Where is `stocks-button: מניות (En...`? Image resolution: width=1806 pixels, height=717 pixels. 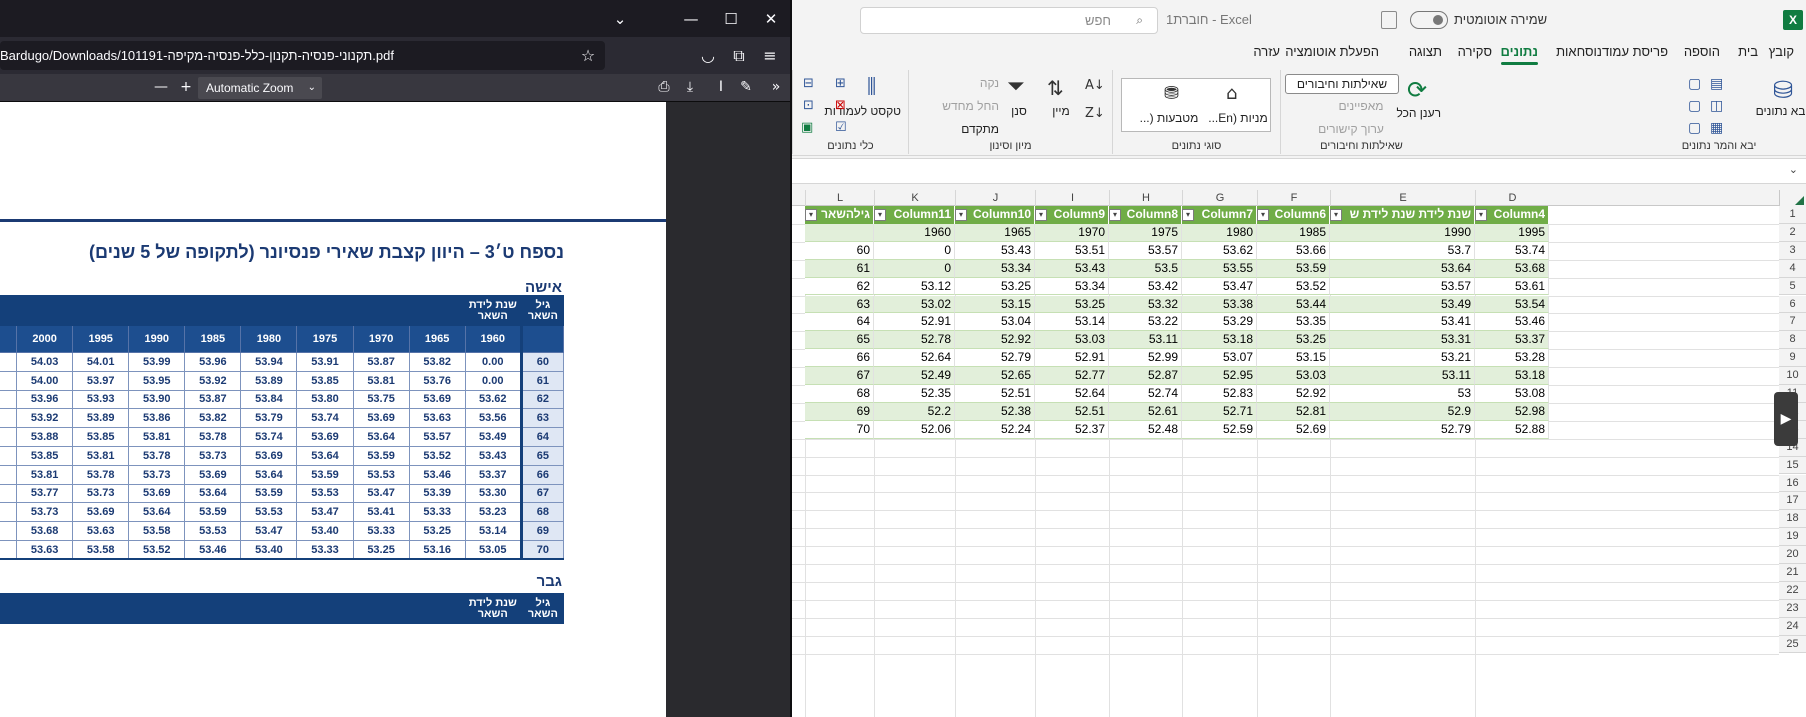 stocks-button: מניות (En... is located at coordinates (1238, 118).